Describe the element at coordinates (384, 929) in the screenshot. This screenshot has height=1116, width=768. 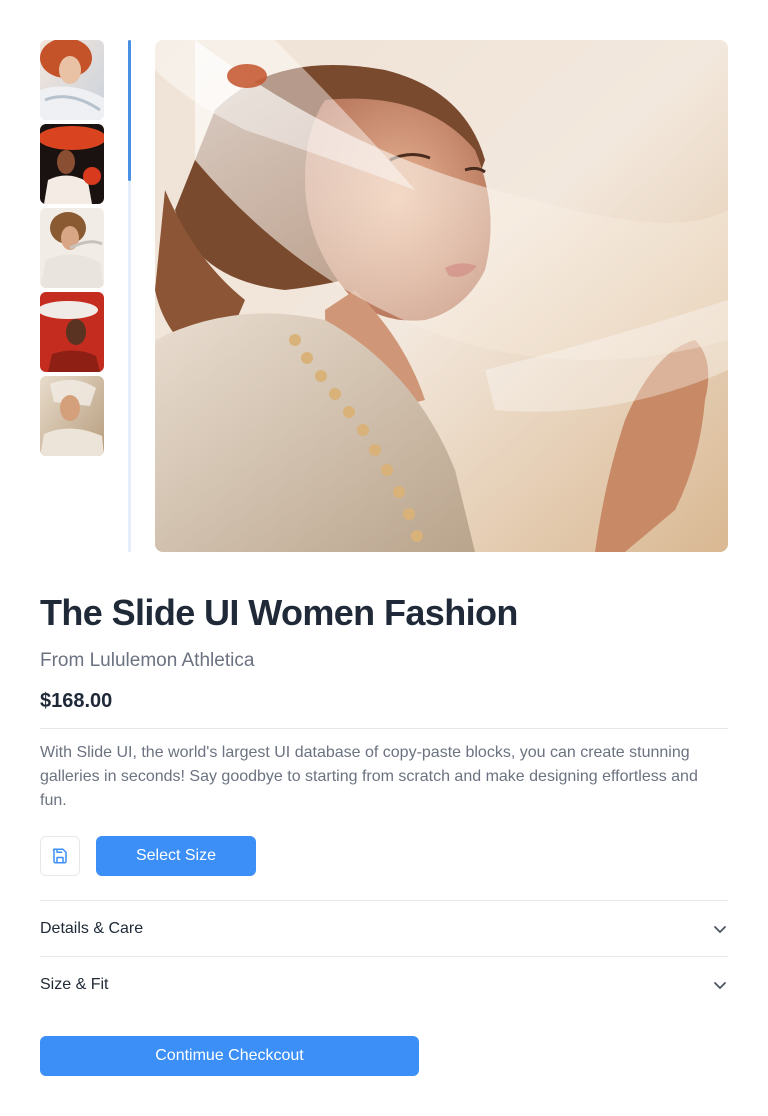
I see `accordion-details-care: Details & Care` at that location.